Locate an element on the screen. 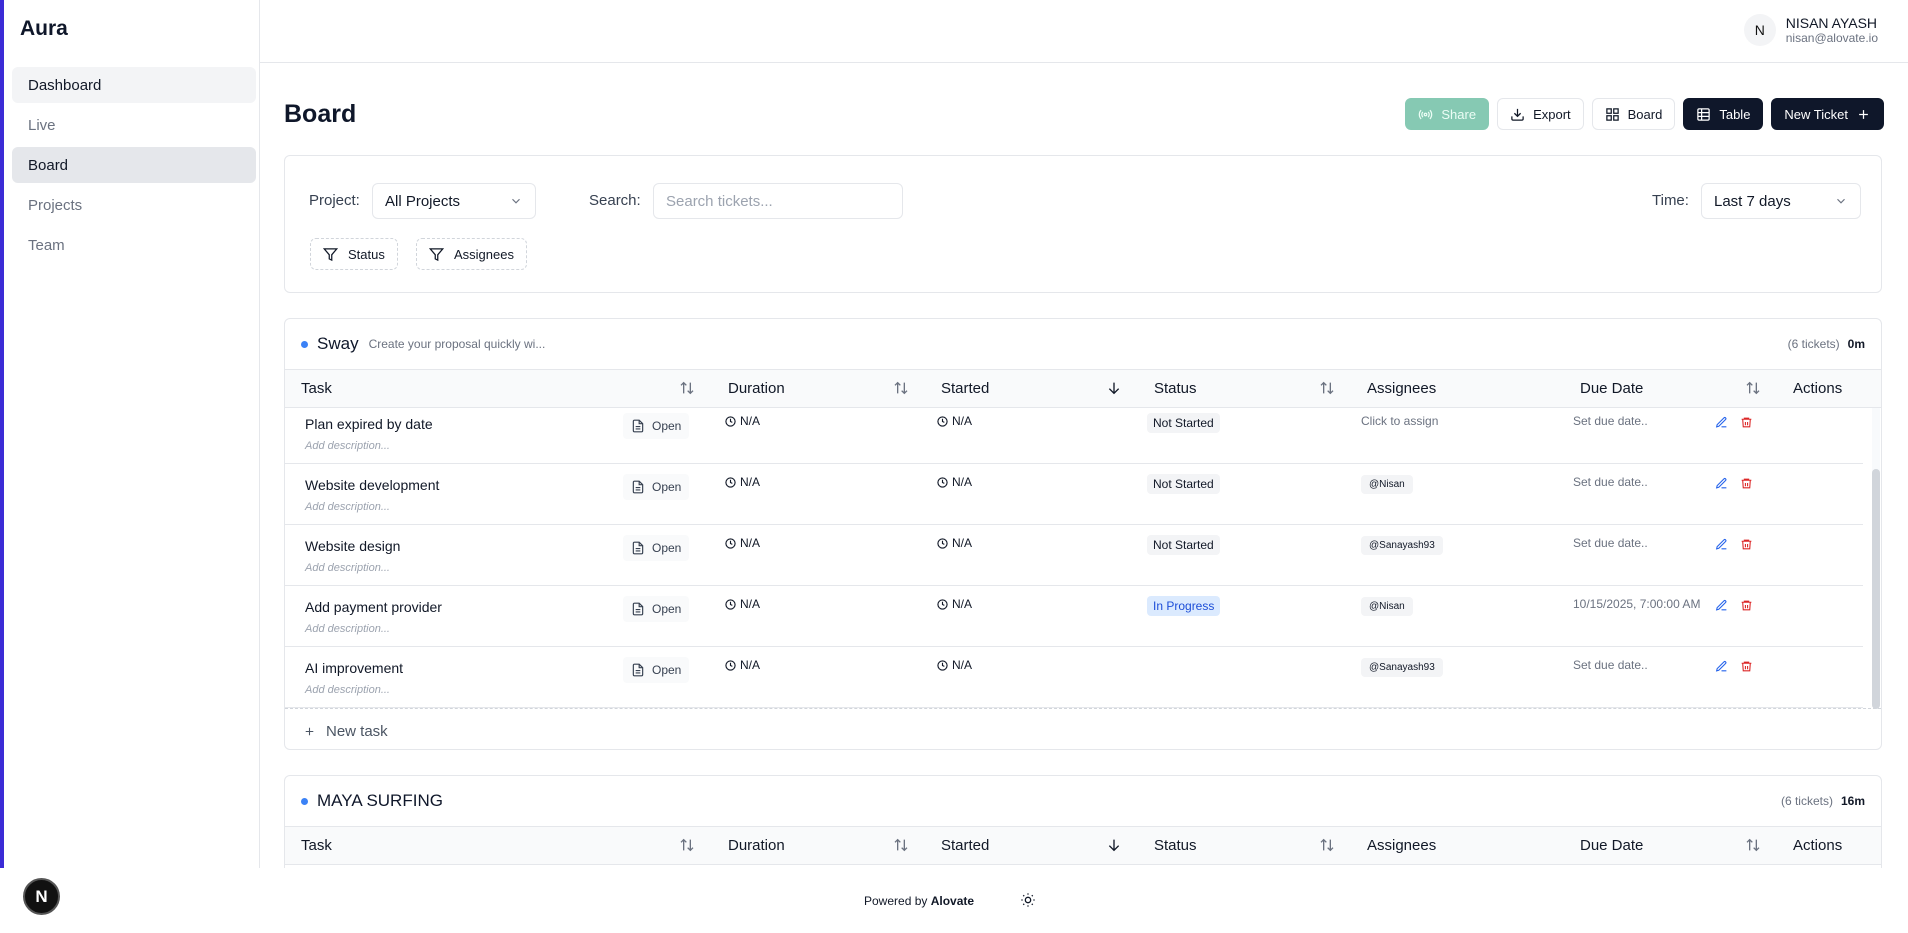 This screenshot has width=1908, height=933. status-filter-chip: Status is located at coordinates (354, 254).